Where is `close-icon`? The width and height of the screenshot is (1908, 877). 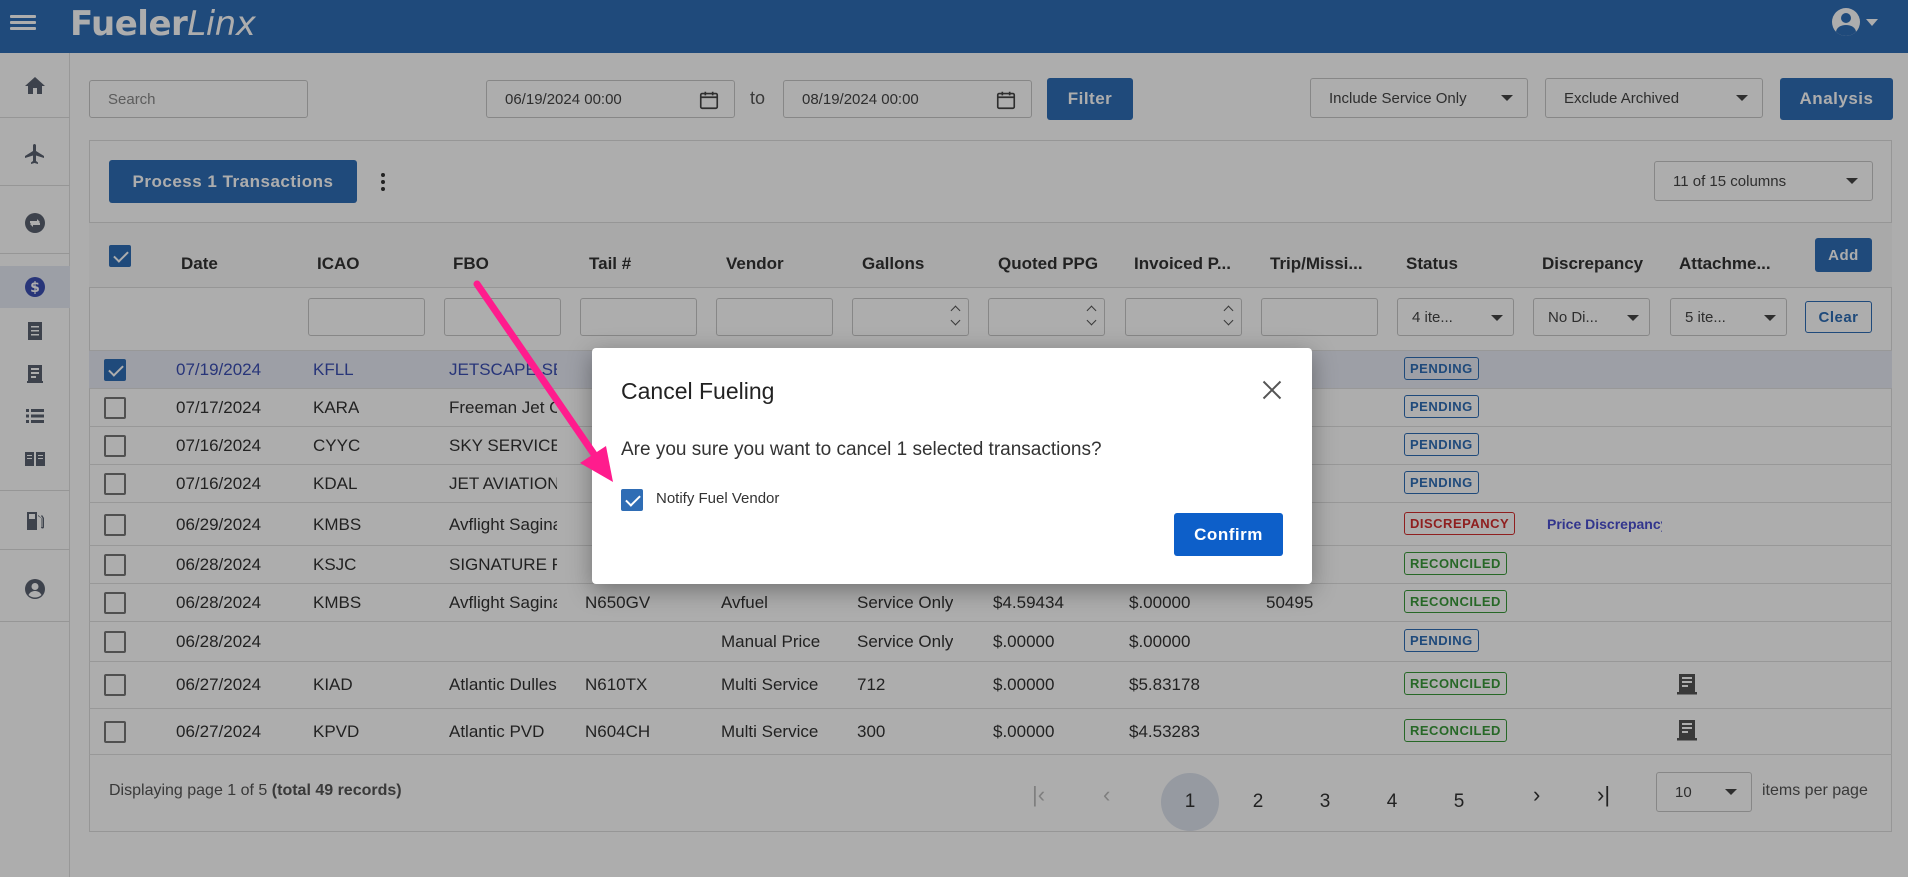 close-icon is located at coordinates (1272, 390).